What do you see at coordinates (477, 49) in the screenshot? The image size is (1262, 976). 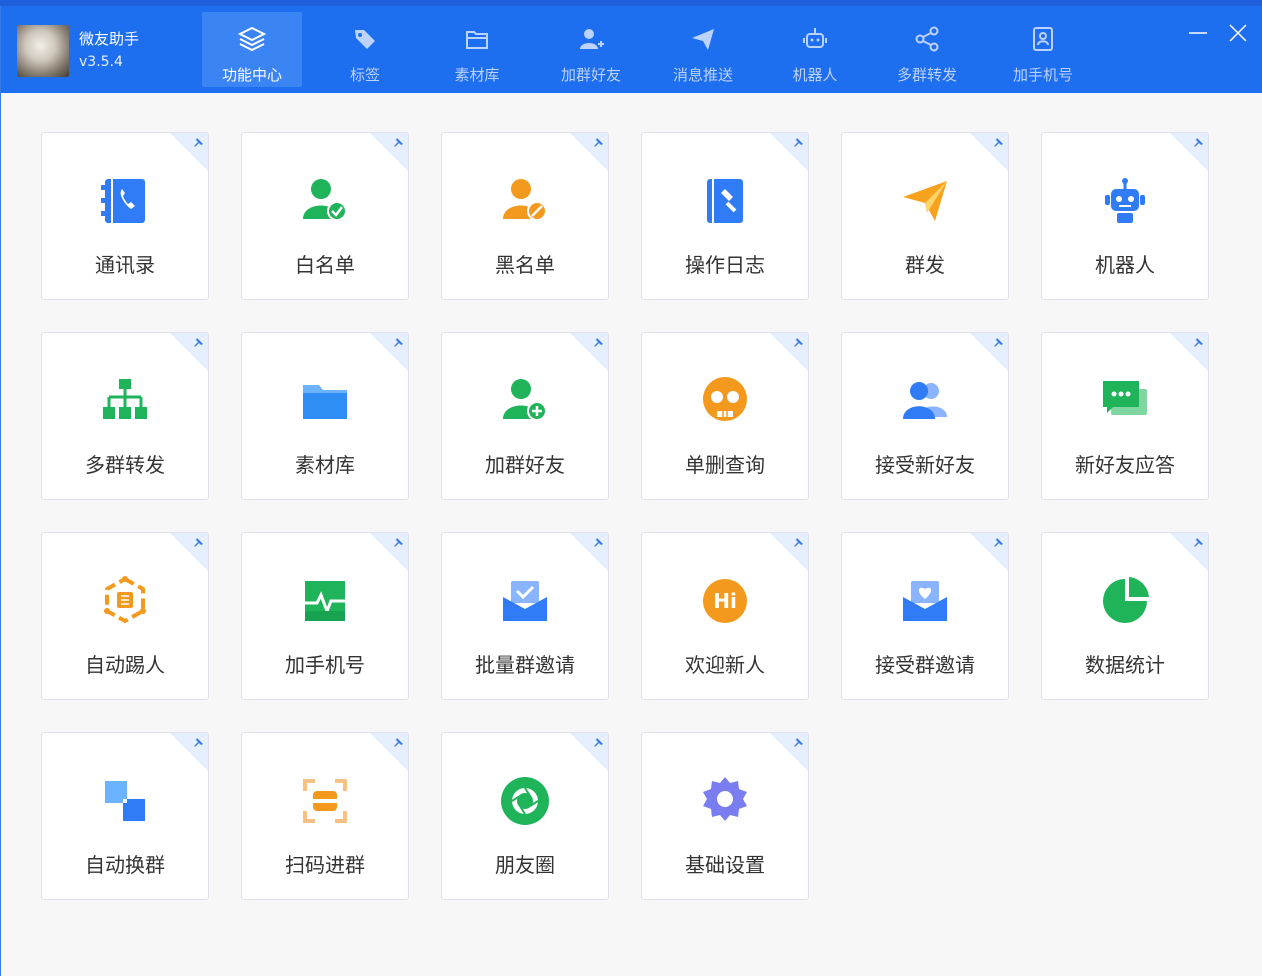 I see `nav-tab-3: 素材库` at bounding box center [477, 49].